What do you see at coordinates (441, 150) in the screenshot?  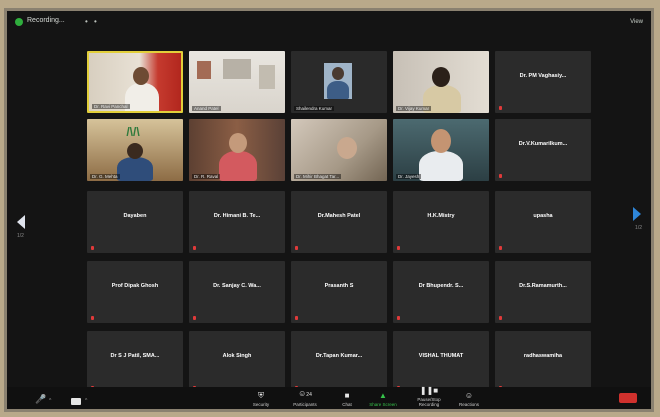 I see `video-tile: Dr. Jayesh` at bounding box center [441, 150].